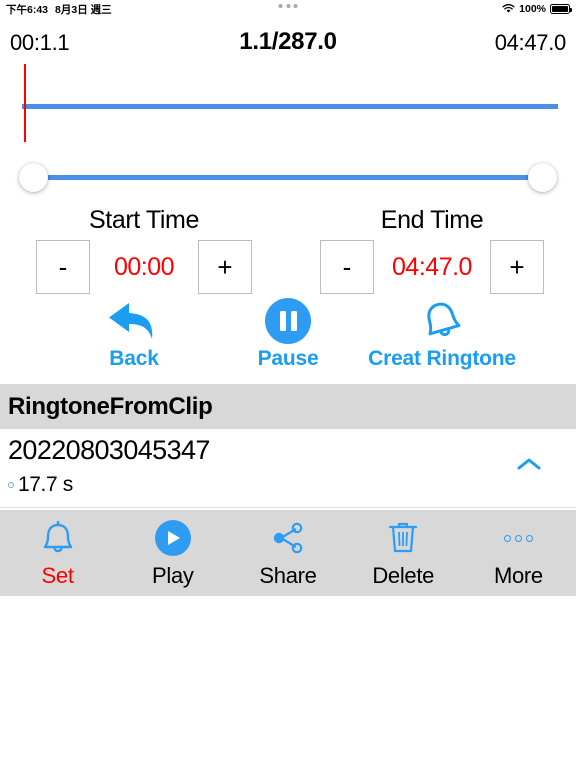 This screenshot has width=576, height=768. Describe the element at coordinates (110, 406) in the screenshot. I see `section-header-label: RingtoneFromClip` at that location.